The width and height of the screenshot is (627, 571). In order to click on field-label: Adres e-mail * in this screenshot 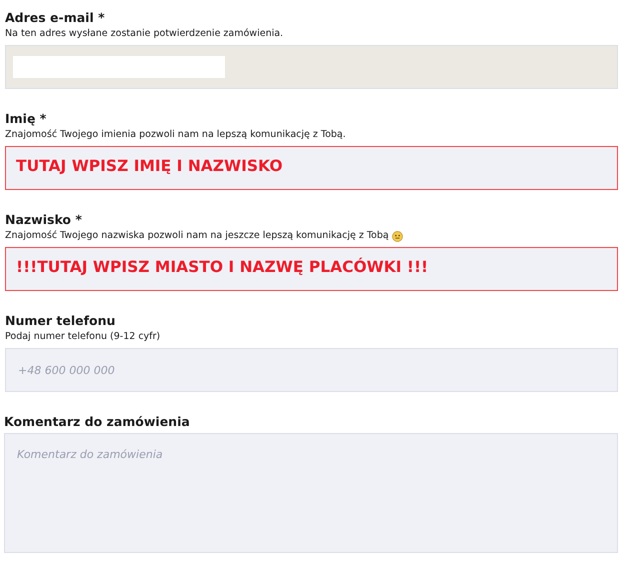, I will do `click(55, 18)`.